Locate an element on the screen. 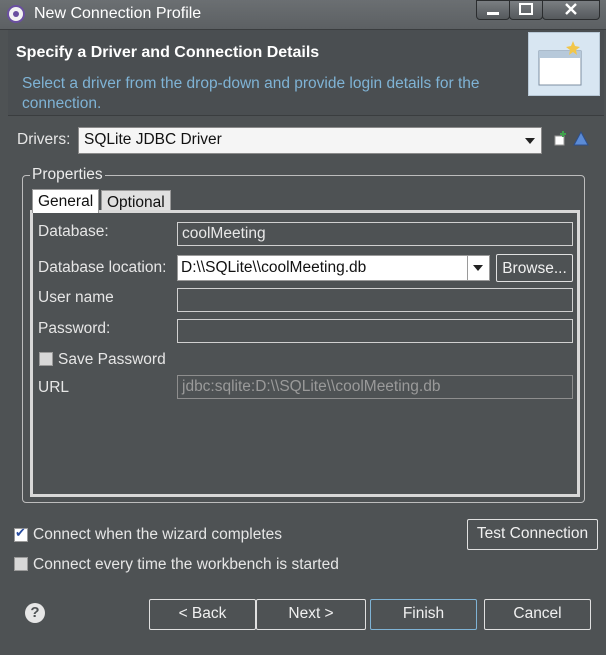  connection-profile-icon is located at coordinates (16, 14).